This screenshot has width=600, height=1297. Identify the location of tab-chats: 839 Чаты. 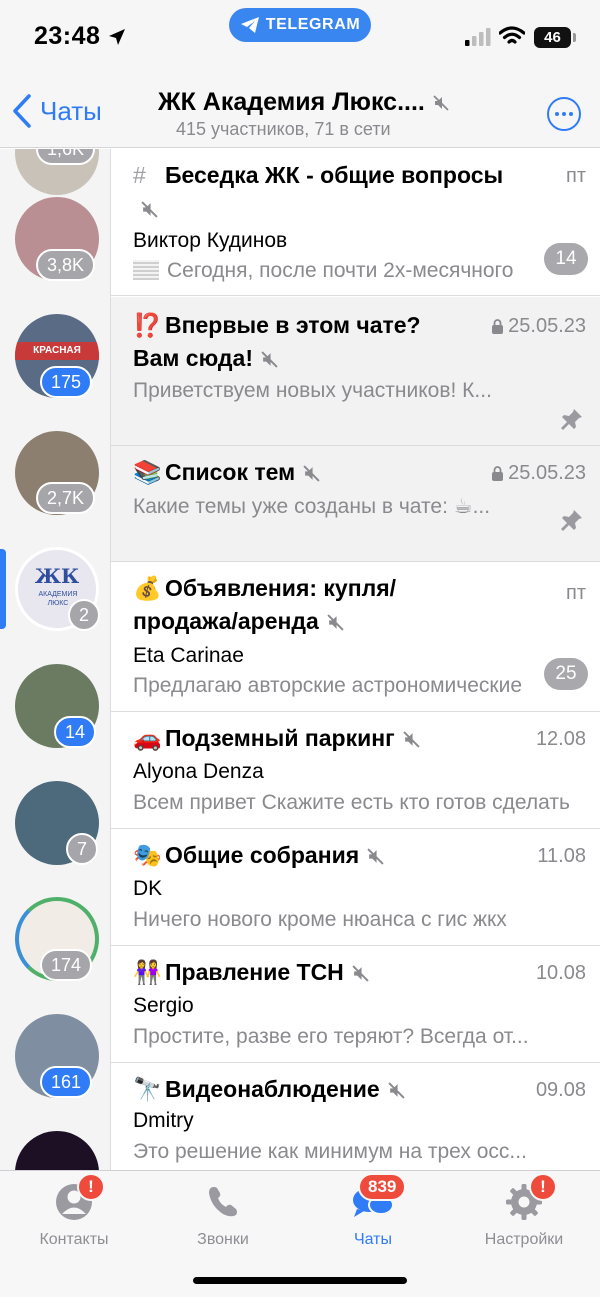
(373, 1211).